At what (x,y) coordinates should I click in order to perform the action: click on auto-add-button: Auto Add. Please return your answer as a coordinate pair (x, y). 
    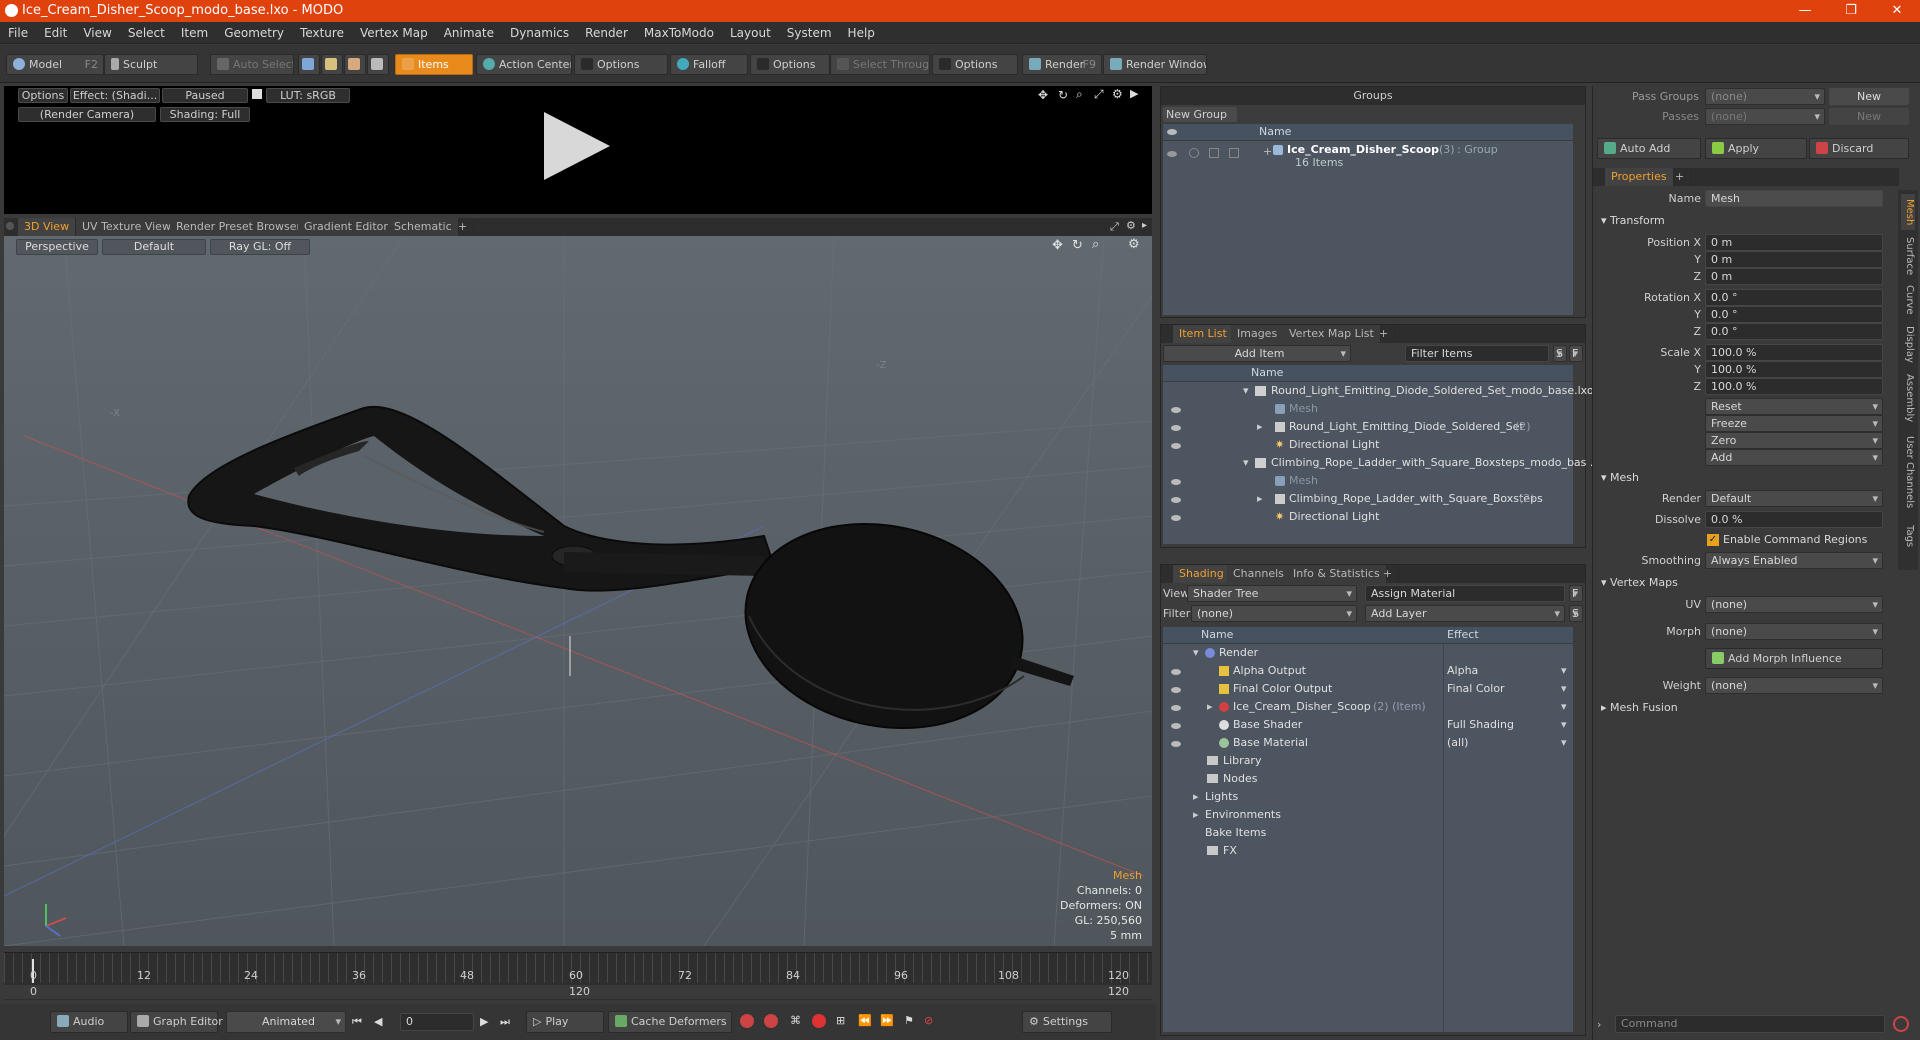
    Looking at the image, I should click on (1649, 148).